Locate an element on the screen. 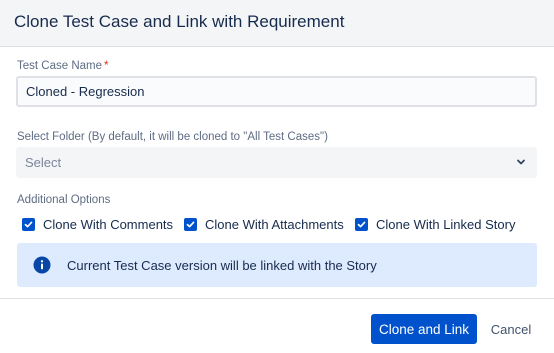  clone-with-attachments-checkbox is located at coordinates (190, 224).